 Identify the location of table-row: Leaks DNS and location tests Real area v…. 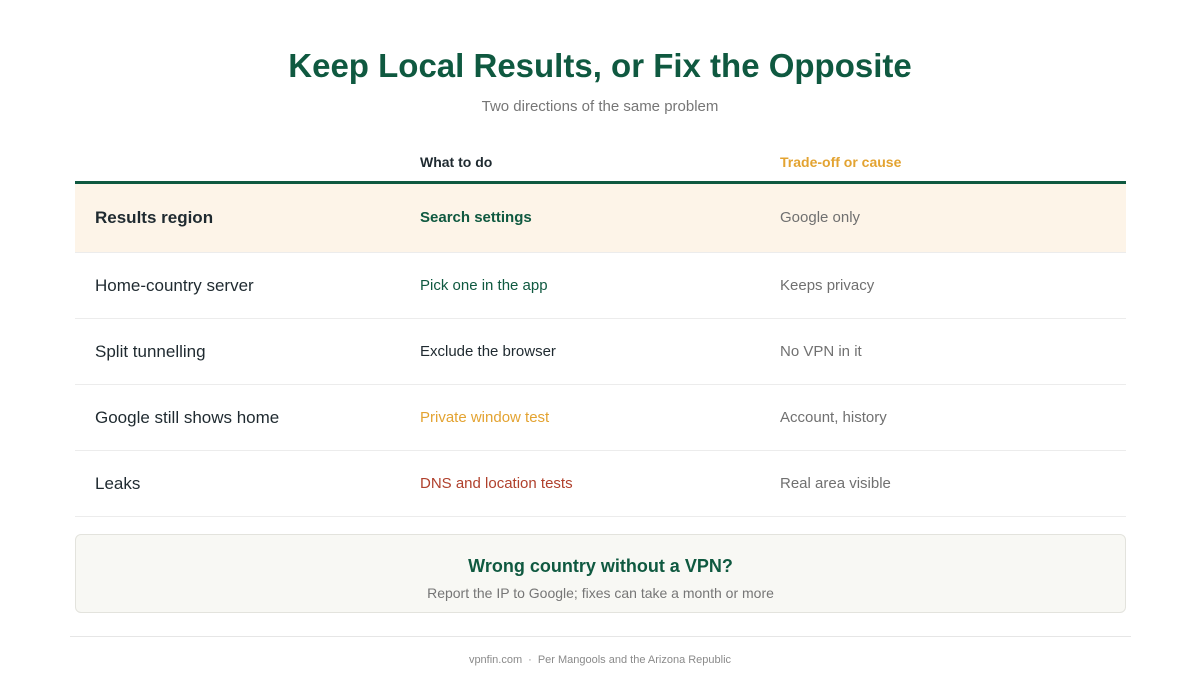
(600, 484).